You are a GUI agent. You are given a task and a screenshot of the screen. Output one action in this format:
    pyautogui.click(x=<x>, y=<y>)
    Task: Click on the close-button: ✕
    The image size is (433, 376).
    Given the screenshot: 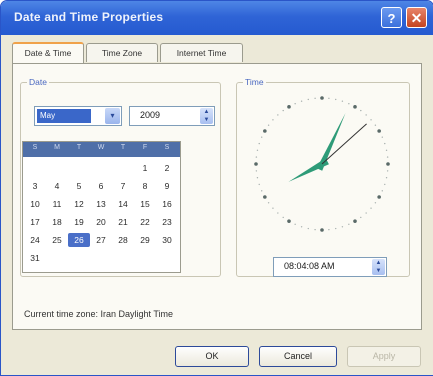 What is the action you would take?
    pyautogui.click(x=416, y=17)
    